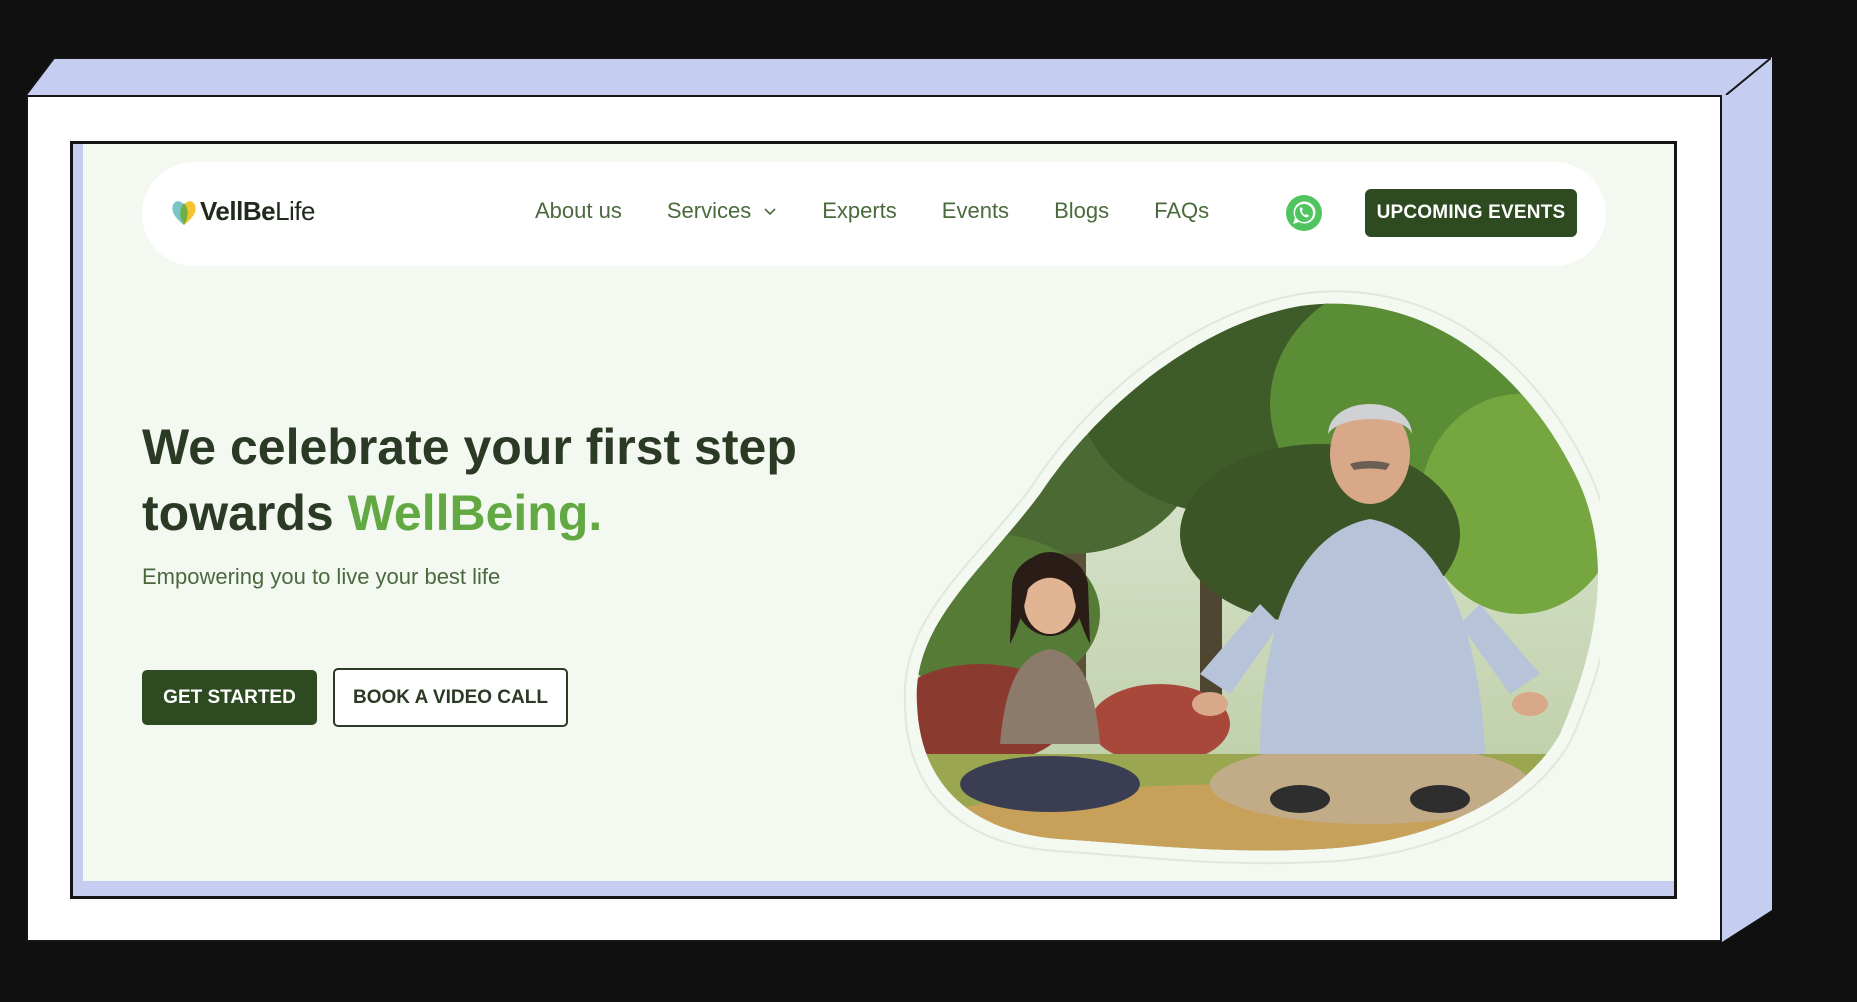 The width and height of the screenshot is (1857, 1002). I want to click on hero-subtitle: Empowering you to live your best life, so click(321, 576).